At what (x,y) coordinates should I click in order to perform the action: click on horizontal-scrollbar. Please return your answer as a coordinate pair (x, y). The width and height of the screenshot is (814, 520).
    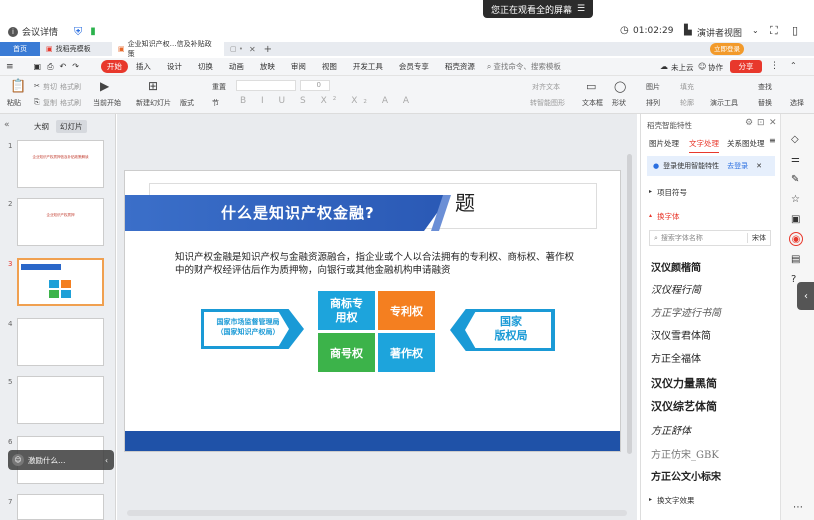
    Looking at the image, I should click on (377, 513).